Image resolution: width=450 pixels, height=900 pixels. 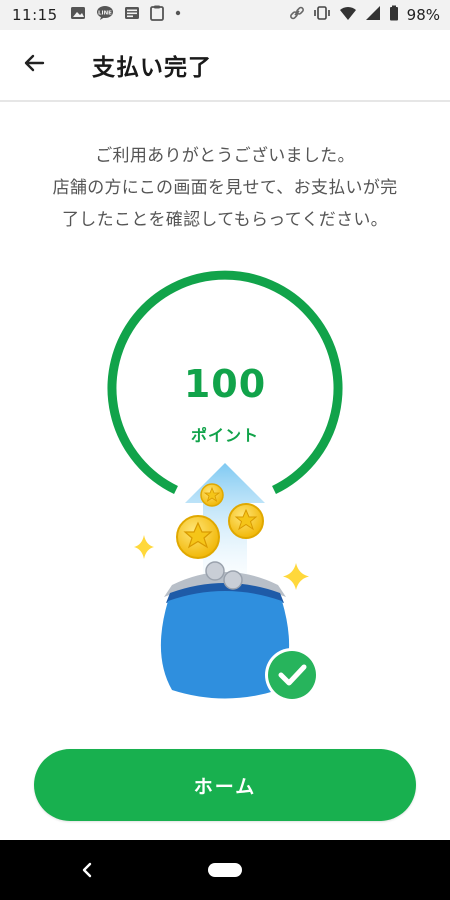 I want to click on page-title: 支払い完了, so click(x=152, y=68).